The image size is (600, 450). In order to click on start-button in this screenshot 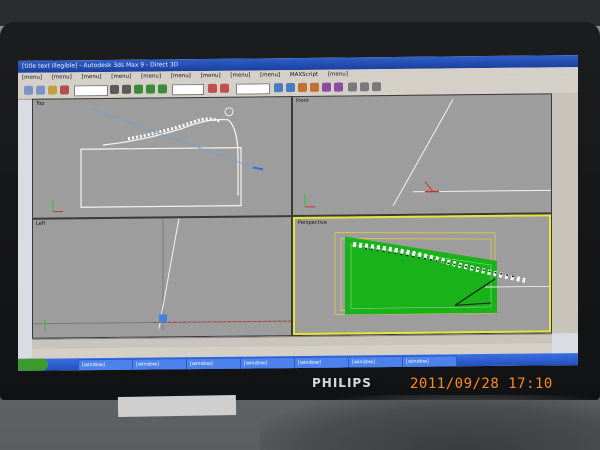, I will do `click(33, 364)`.